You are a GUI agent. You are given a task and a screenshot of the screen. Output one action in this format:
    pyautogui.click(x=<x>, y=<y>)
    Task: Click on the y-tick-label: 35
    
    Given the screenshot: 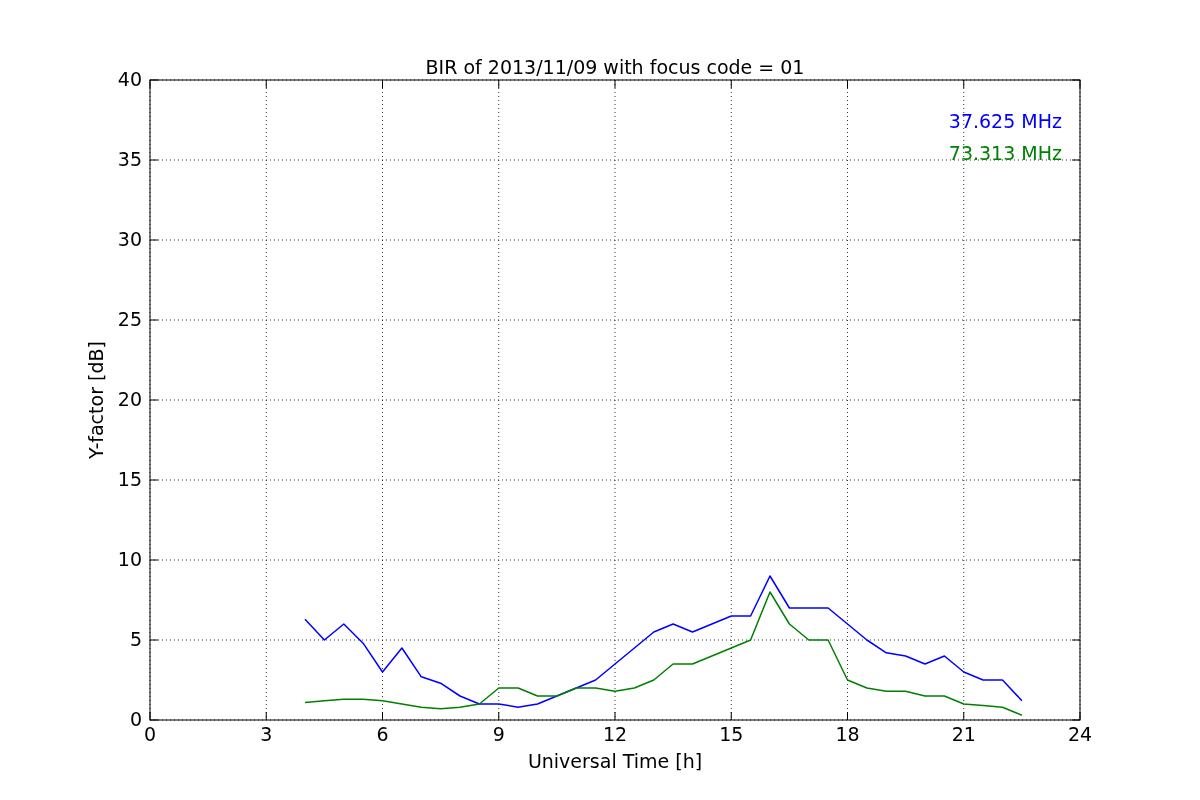 What is the action you would take?
    pyautogui.click(x=129, y=159)
    